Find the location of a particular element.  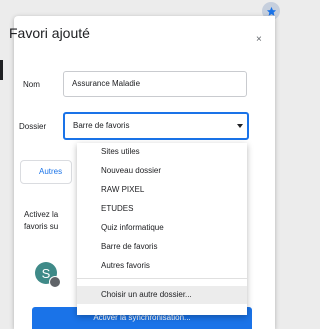

page-background-strip is located at coordinates (5, 194).